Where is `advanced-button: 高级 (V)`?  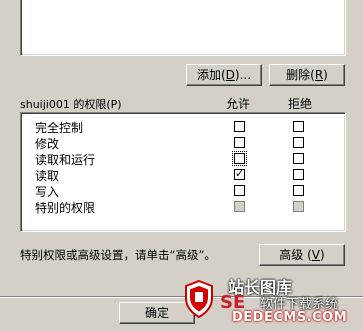 advanced-button: 高级 (V) is located at coordinates (302, 255).